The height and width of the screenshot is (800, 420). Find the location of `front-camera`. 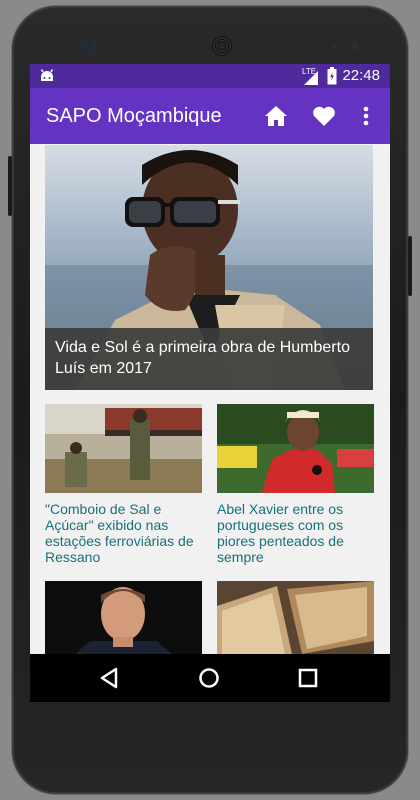

front-camera is located at coordinates (89, 46).